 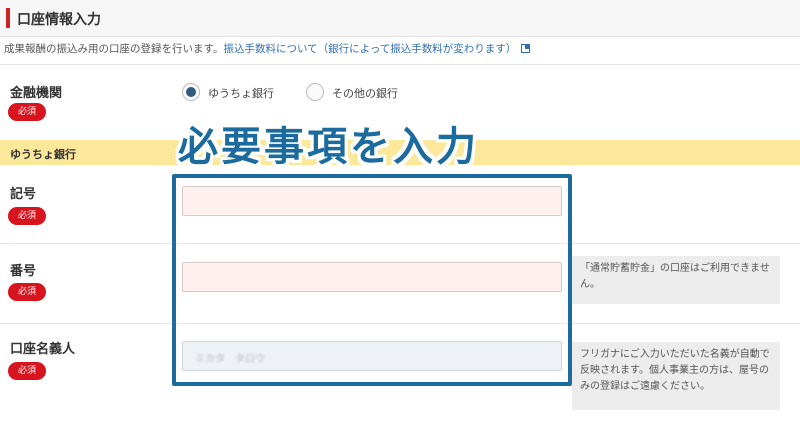 I want to click on fee-info-link: 振込手数料について（銀行によって振込手数料が変わります）, so click(x=369, y=49).